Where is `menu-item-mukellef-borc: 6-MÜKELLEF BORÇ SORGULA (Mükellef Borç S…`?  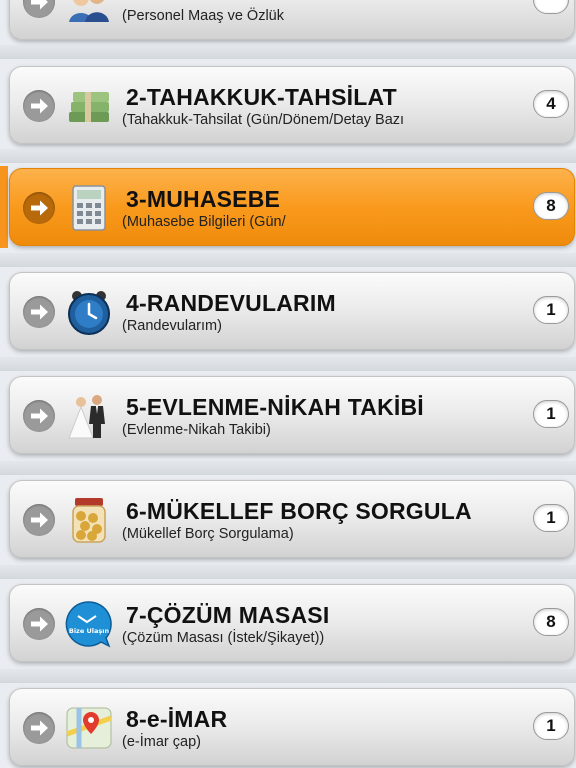
menu-item-mukellef-borc: 6-MÜKELLEF BORÇ SORGULA (Mükellef Borç S… is located at coordinates (292, 519).